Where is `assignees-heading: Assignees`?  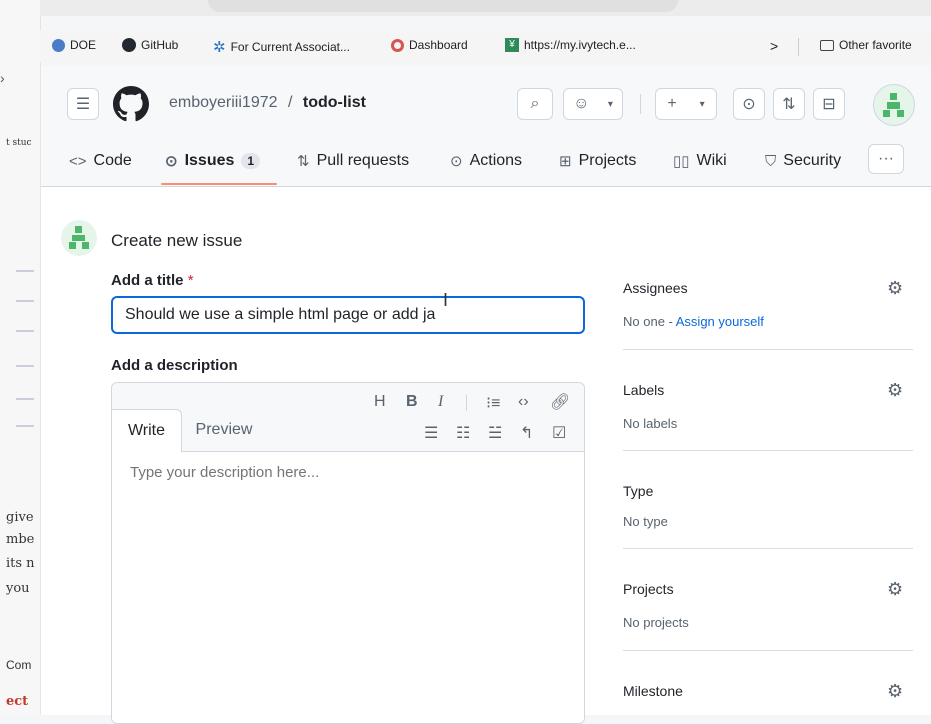 assignees-heading: Assignees is located at coordinates (655, 288).